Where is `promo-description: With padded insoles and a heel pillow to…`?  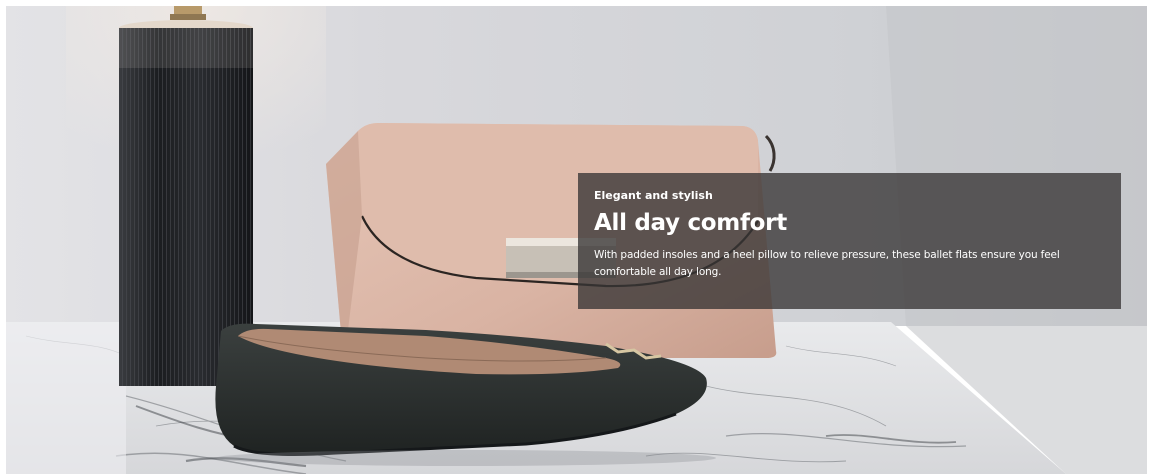 promo-description: With padded insoles and a heel pillow to… is located at coordinates (827, 263).